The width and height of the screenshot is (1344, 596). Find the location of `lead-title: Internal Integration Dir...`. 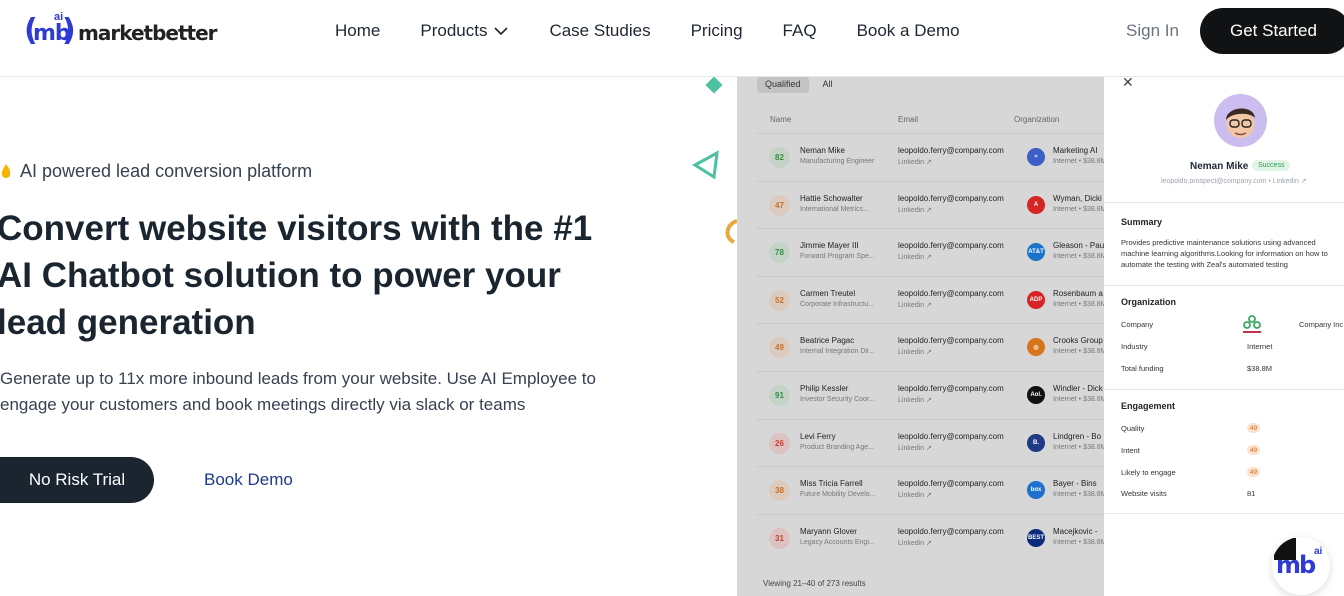

lead-title: Internal Integration Dir... is located at coordinates (837, 352).